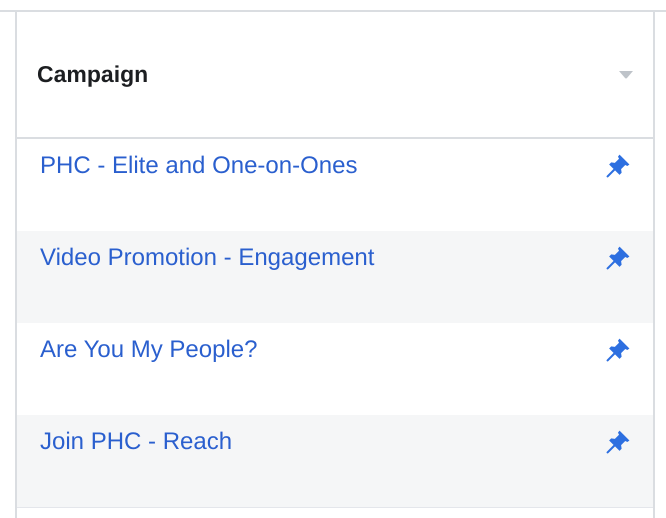 The height and width of the screenshot is (518, 666). Describe the element at coordinates (207, 258) in the screenshot. I see `campaign-link: Video Promotion - Engagement` at that location.